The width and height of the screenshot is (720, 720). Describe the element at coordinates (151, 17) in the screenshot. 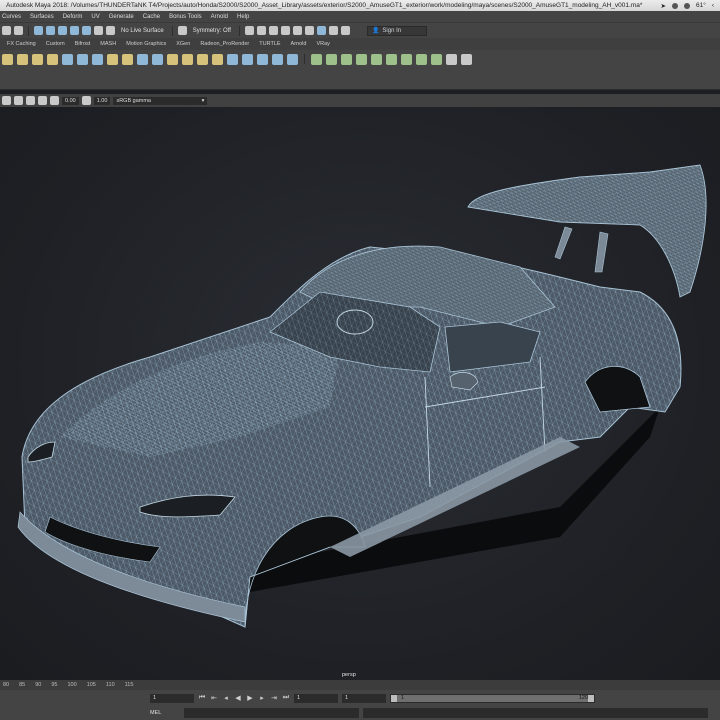

I see `menu-cache: Cache` at that location.